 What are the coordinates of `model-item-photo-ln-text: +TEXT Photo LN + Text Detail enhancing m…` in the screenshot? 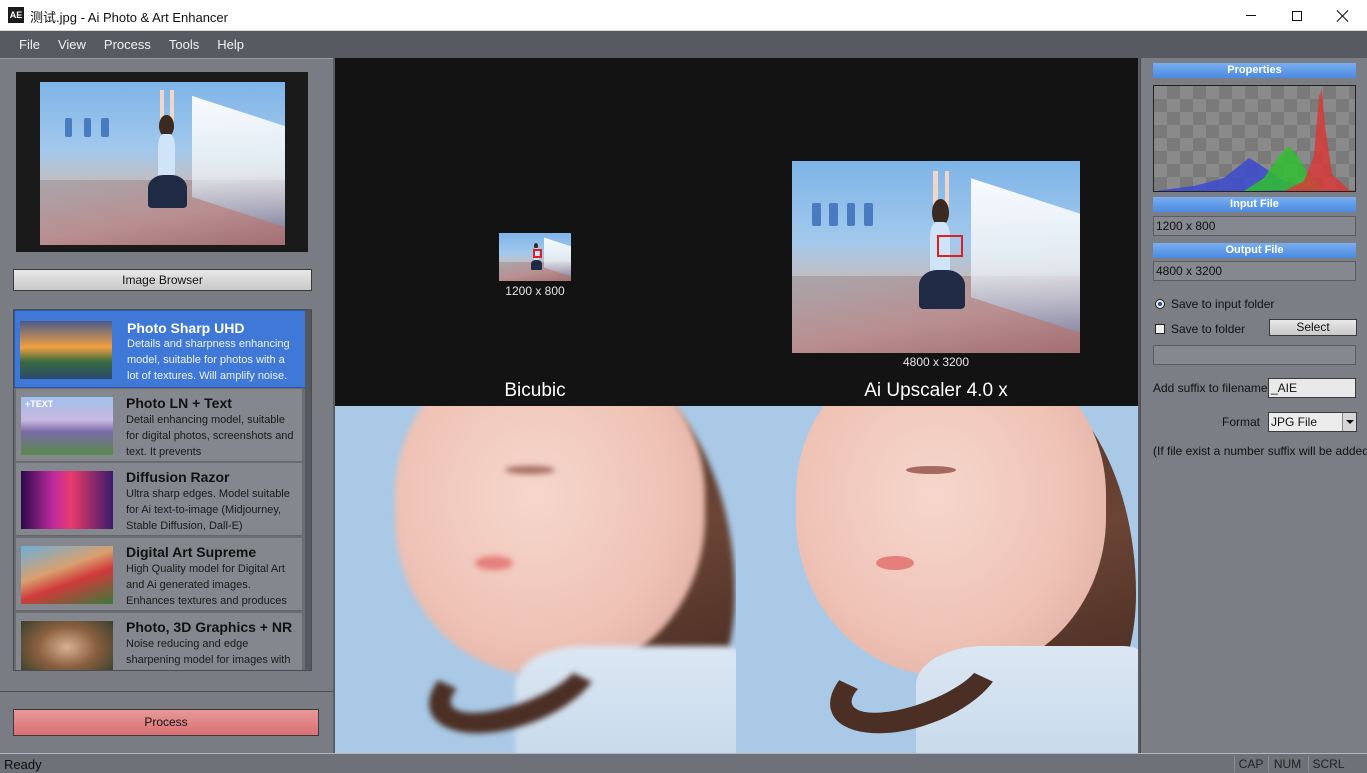 It's located at (159, 425).